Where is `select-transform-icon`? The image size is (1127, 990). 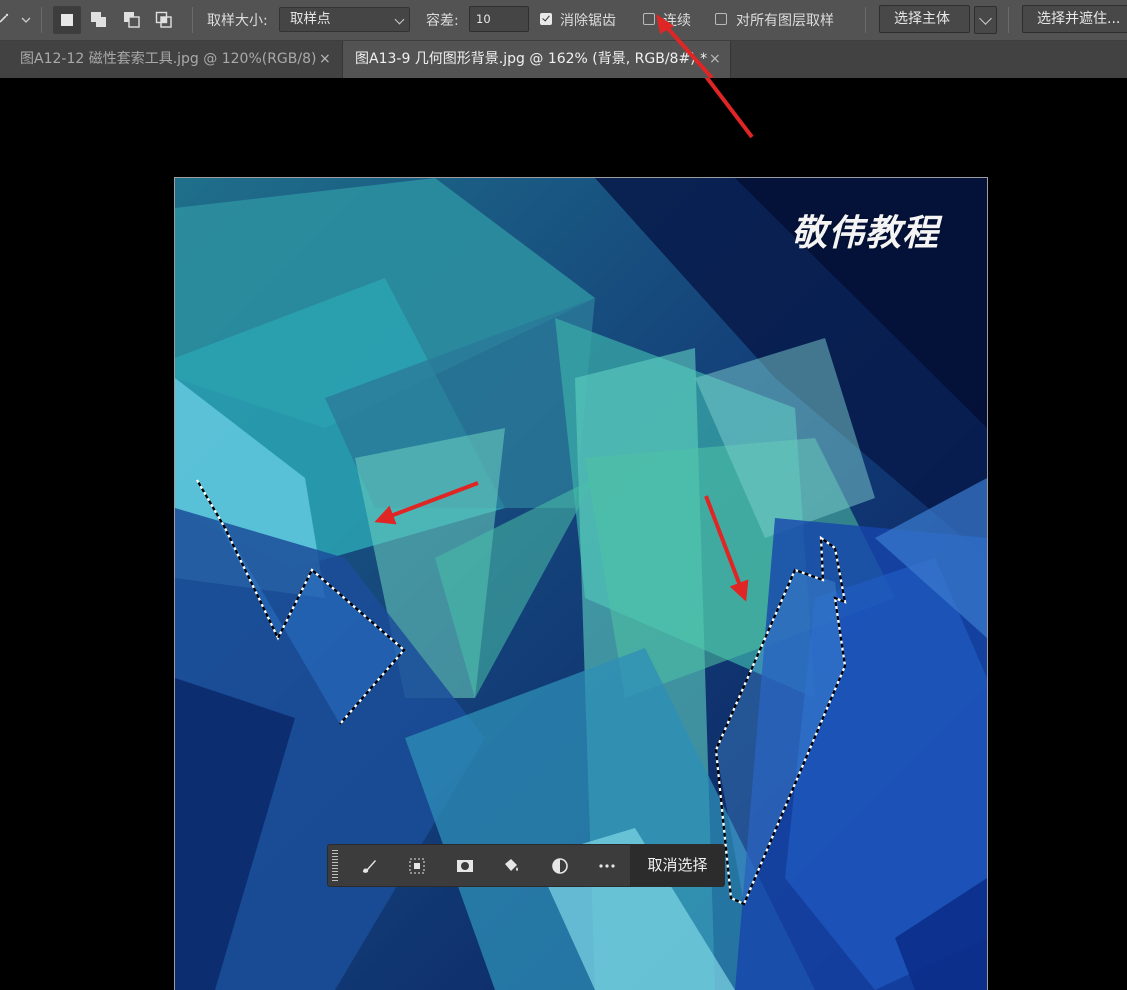
select-transform-icon is located at coordinates (417, 866).